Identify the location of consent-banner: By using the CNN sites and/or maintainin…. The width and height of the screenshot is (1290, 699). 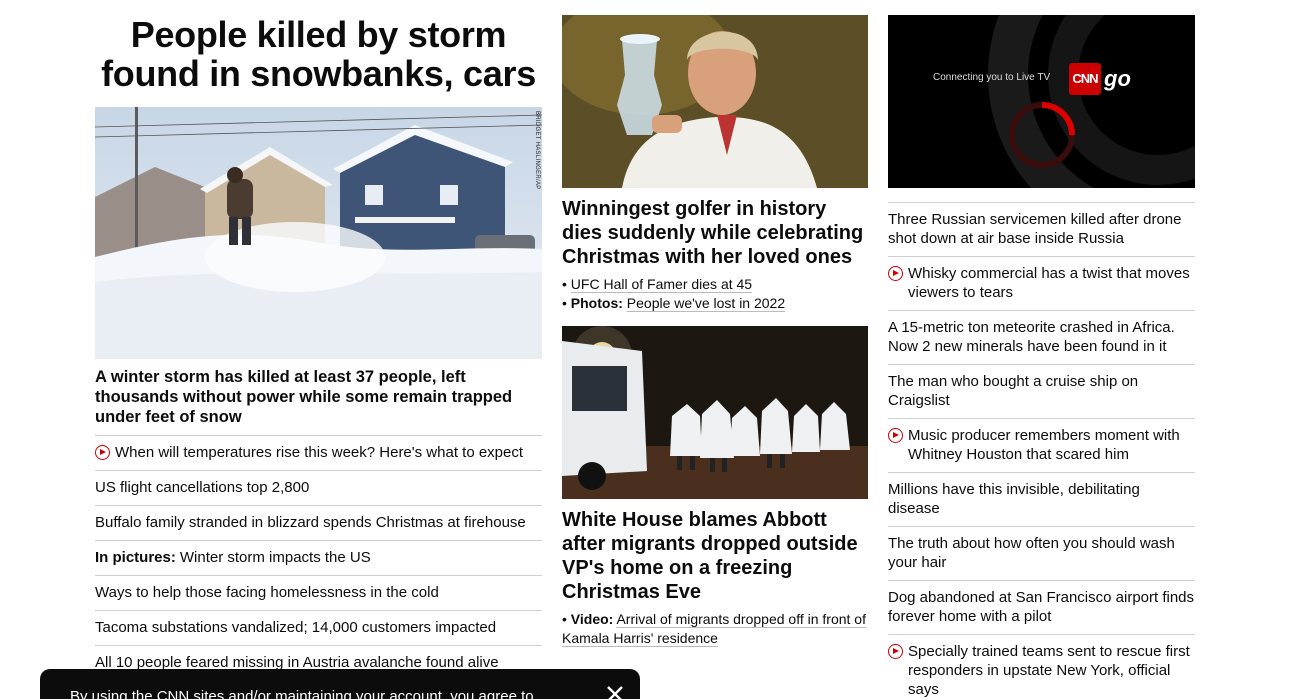
(340, 684).